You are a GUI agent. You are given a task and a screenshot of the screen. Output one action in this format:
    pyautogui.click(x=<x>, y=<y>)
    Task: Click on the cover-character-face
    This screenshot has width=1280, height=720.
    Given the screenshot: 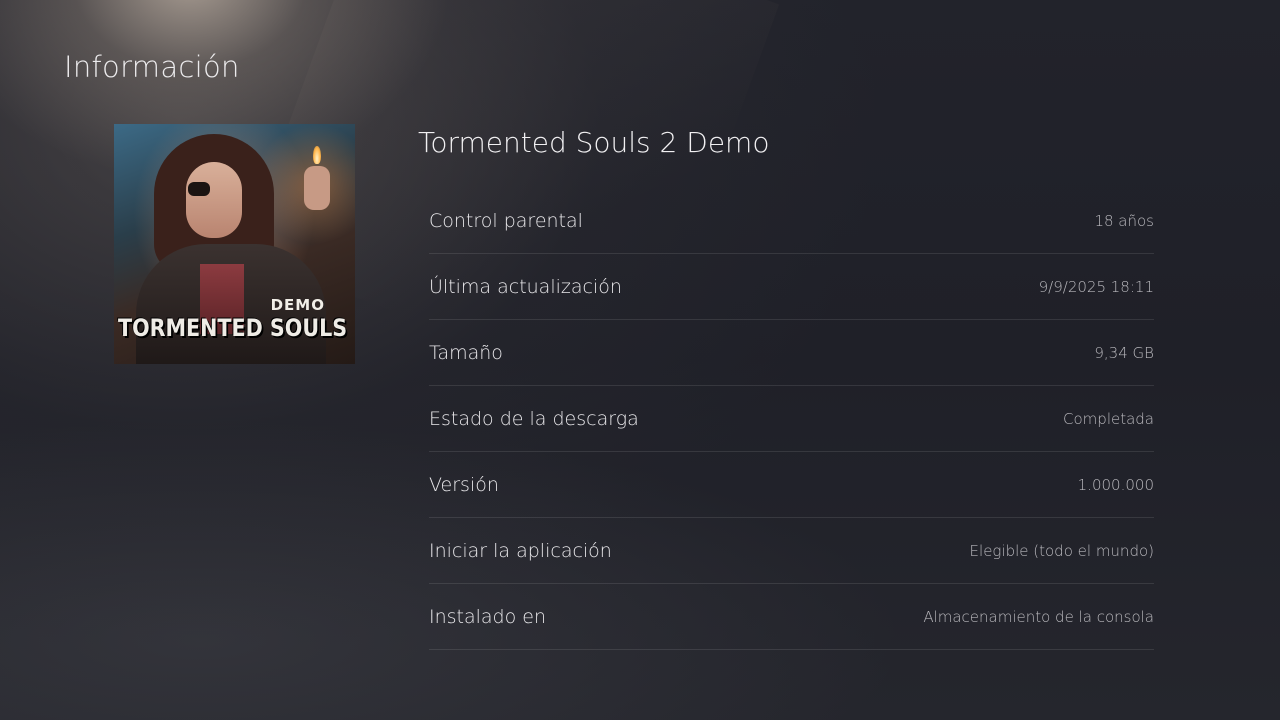 What is the action you would take?
    pyautogui.click(x=214, y=200)
    